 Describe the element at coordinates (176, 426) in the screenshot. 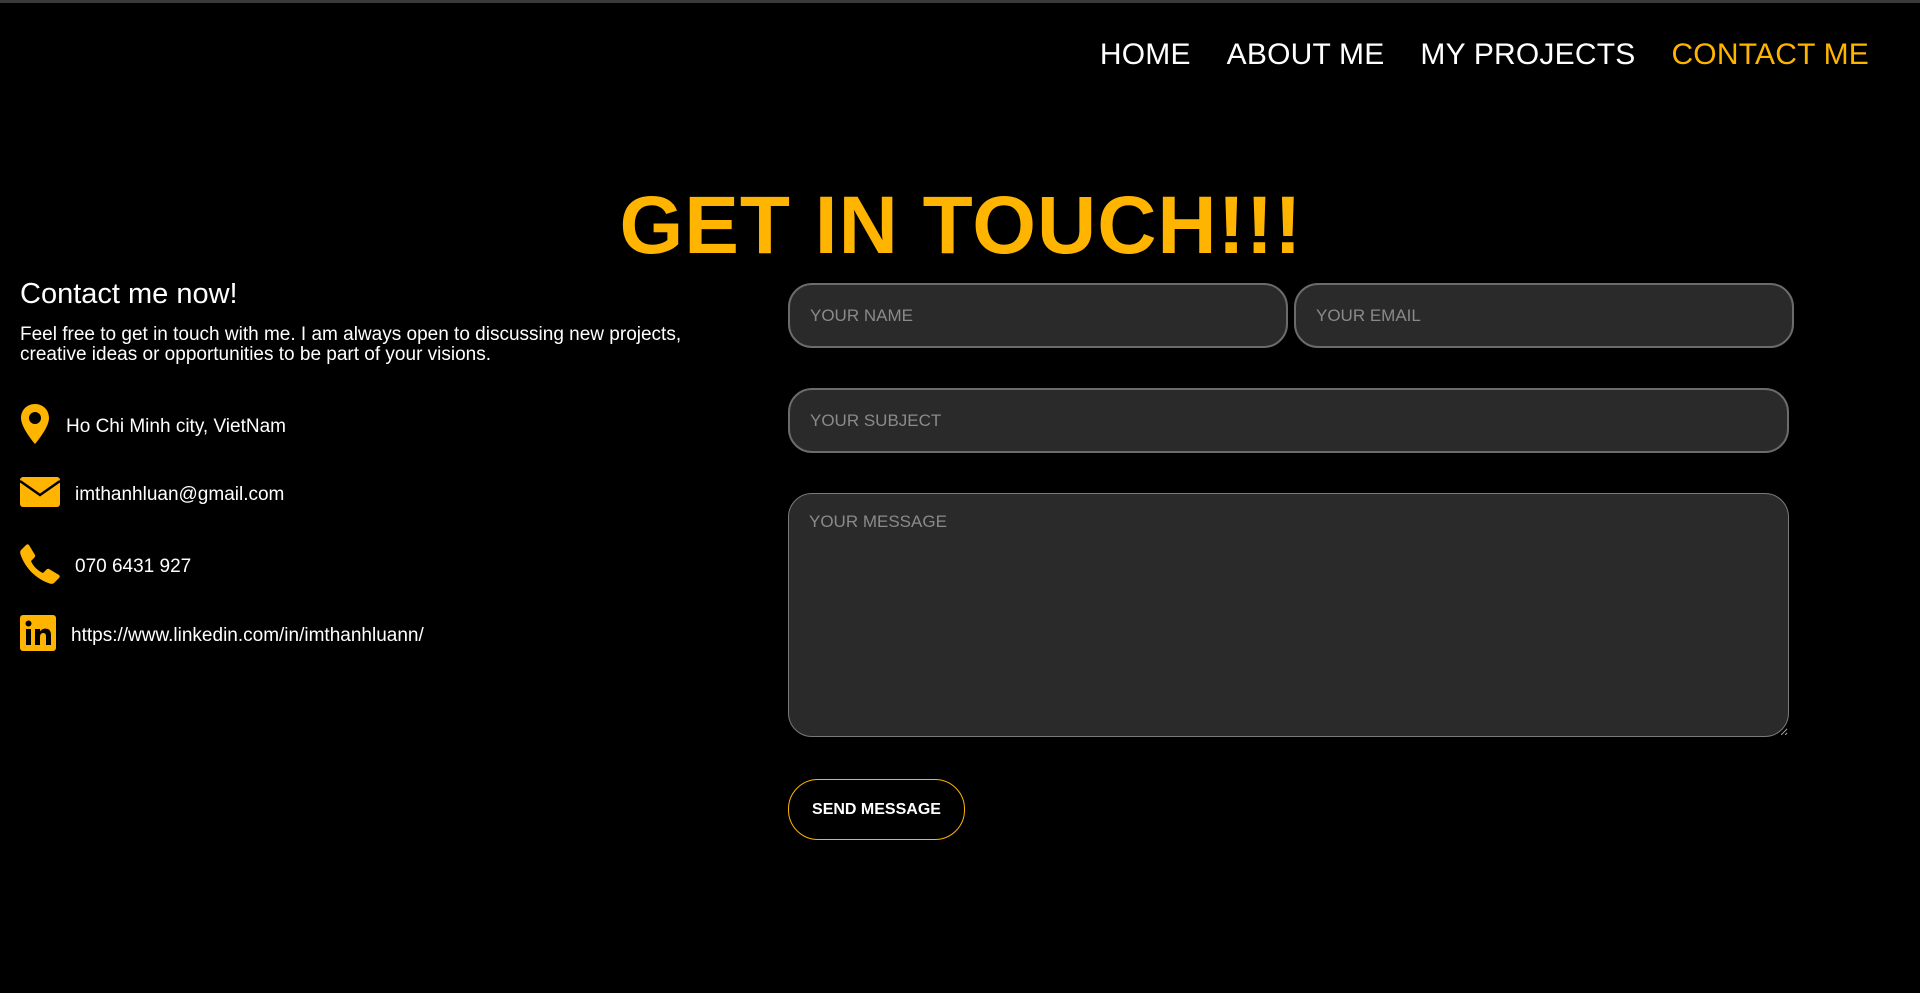

I see `location-text: Ho Chi Minh city, VietNam` at that location.